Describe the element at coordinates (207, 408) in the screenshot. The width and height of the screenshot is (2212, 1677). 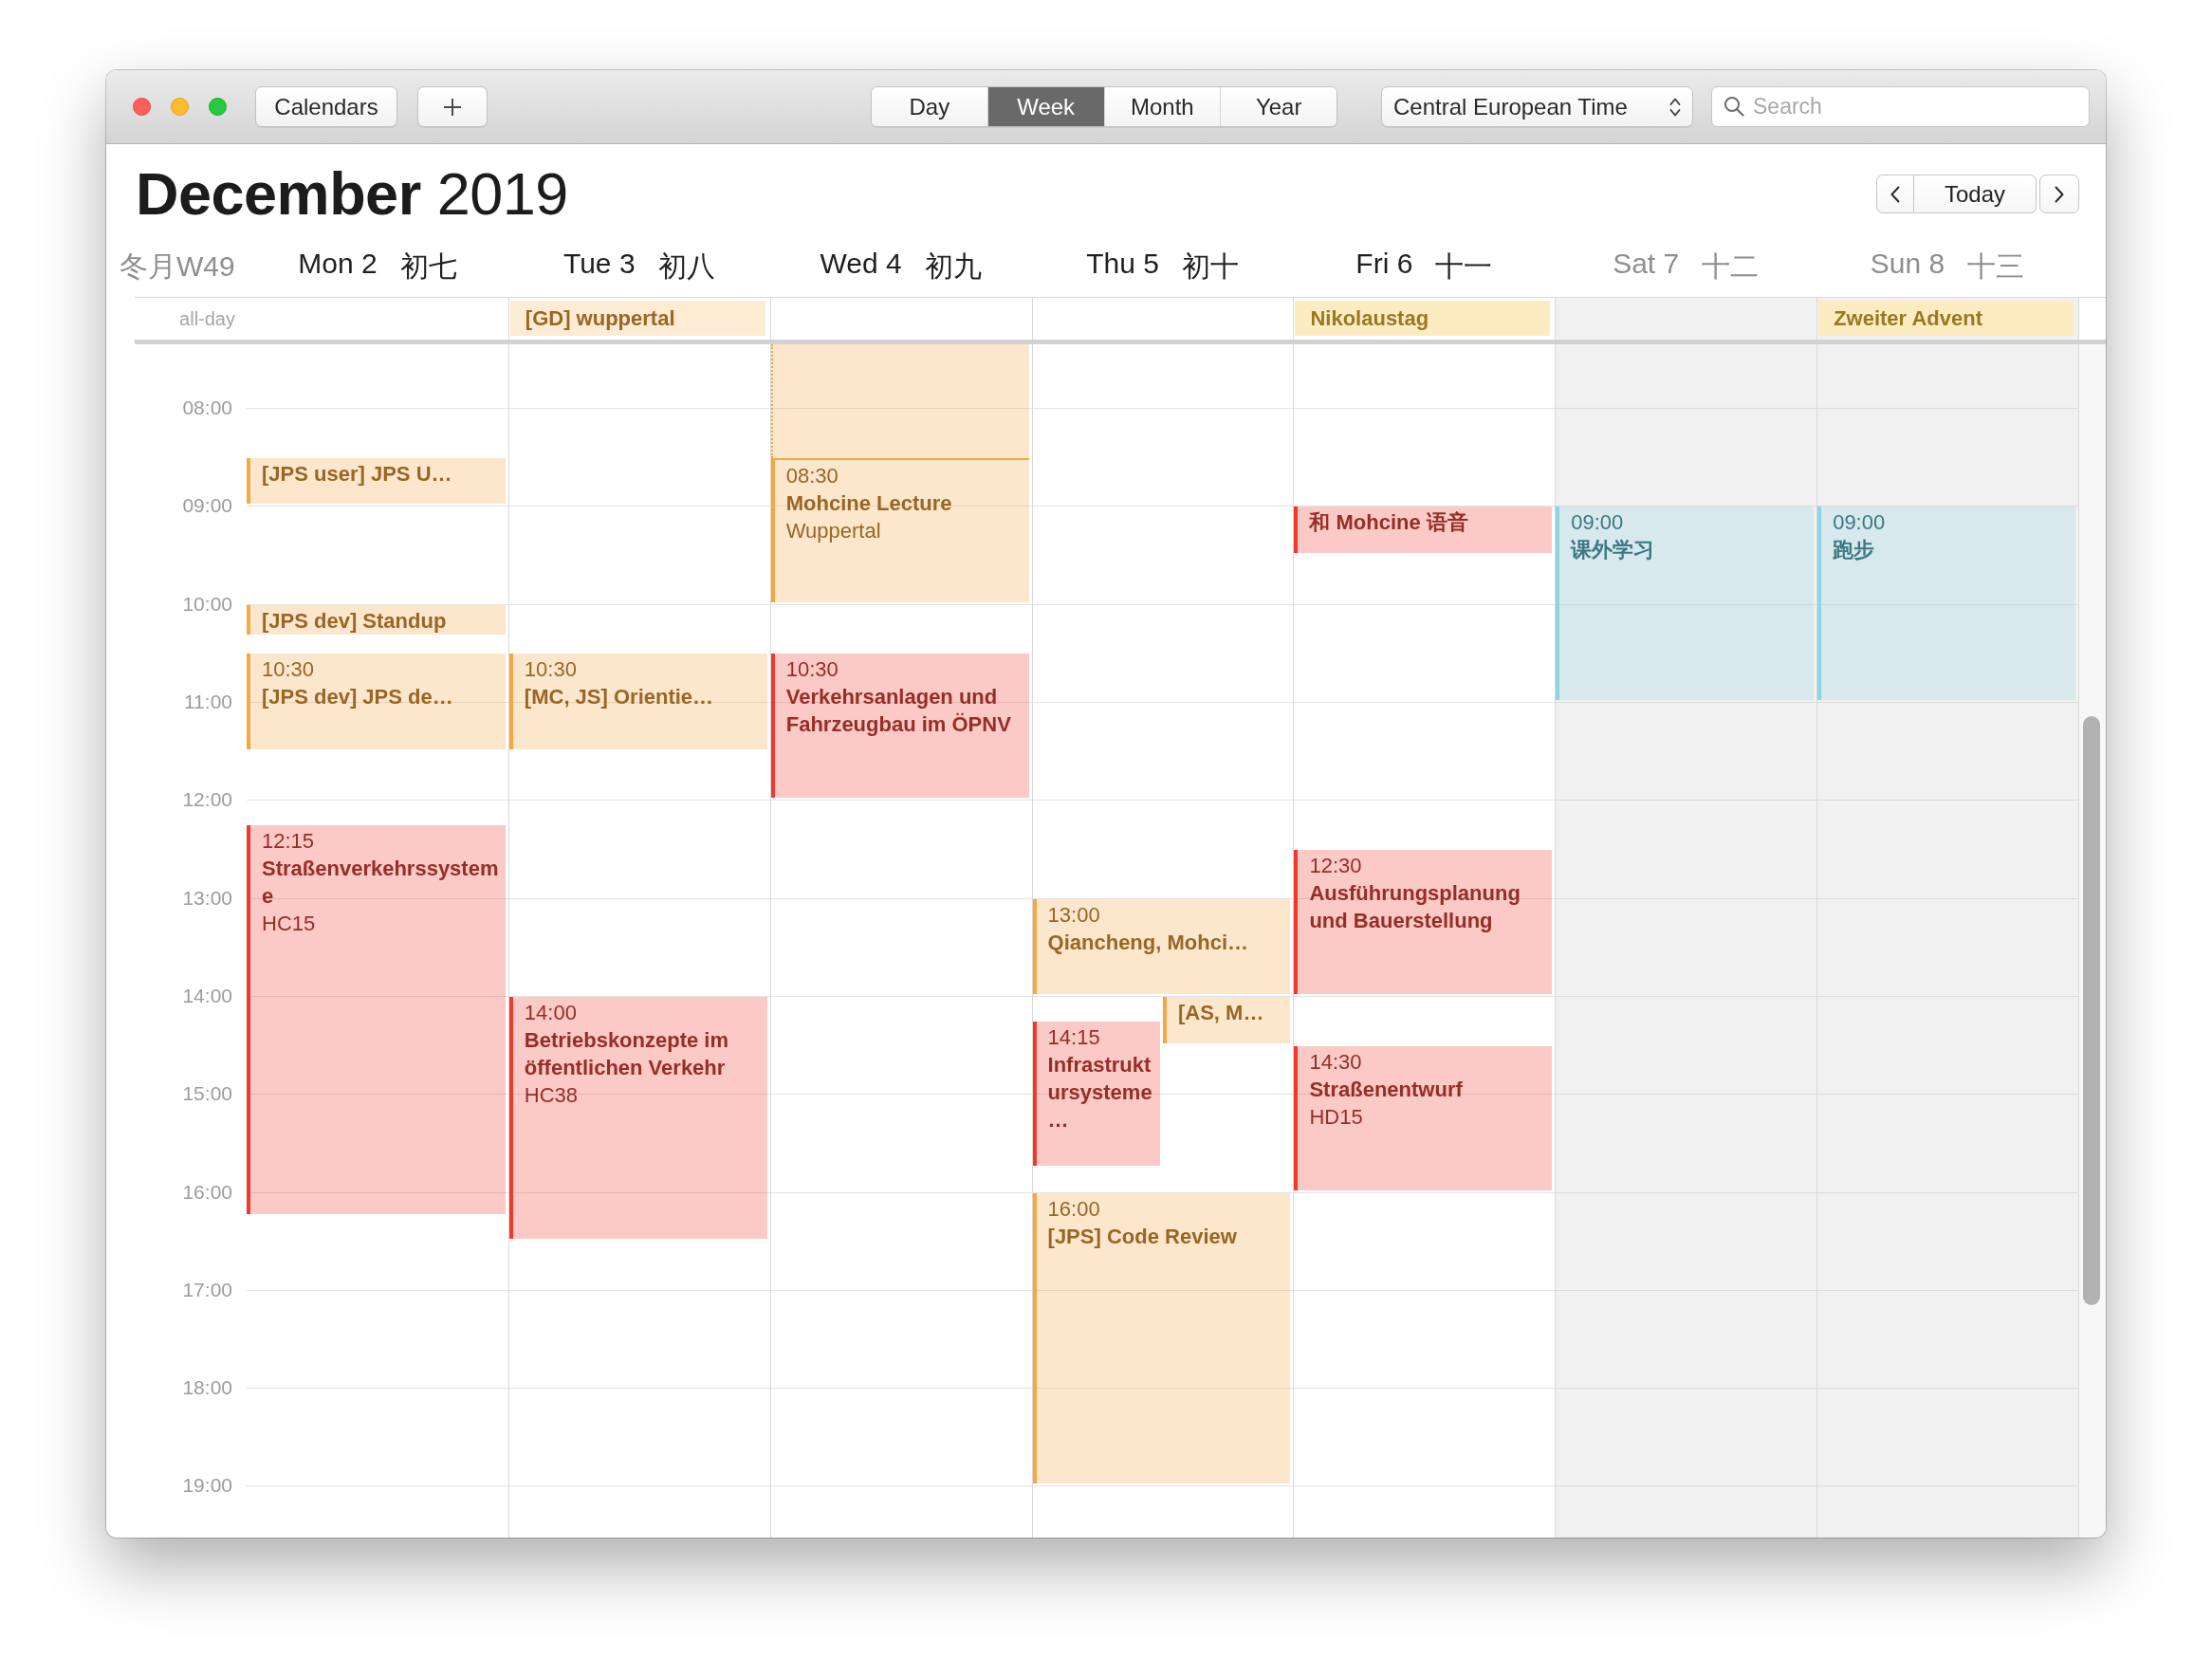
I see `hour-label: 08:00` at that location.